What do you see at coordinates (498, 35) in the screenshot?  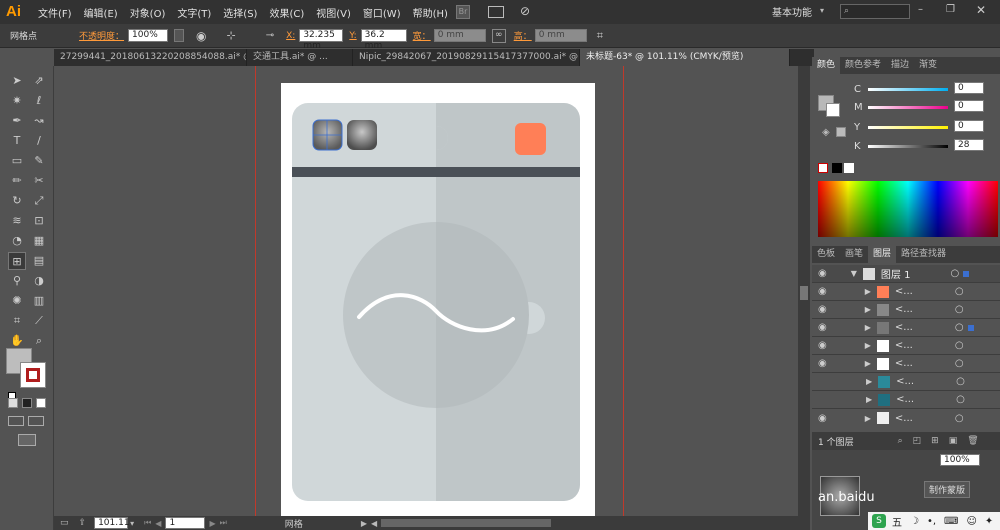 I see `link-icon: ∞` at bounding box center [498, 35].